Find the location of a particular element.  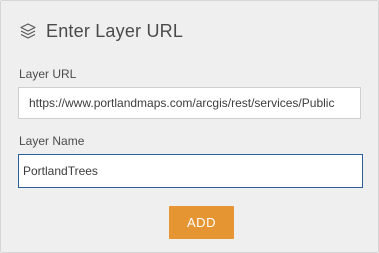

layers-icon is located at coordinates (28, 31).